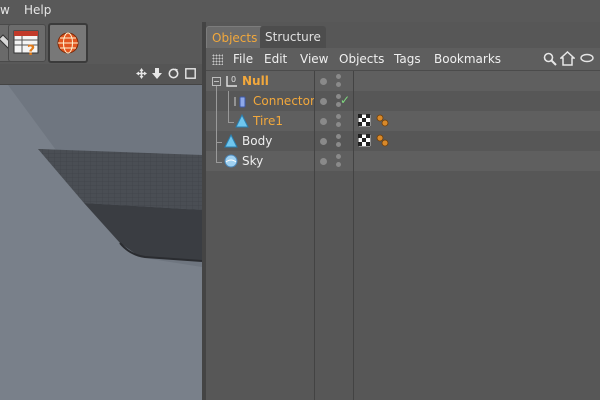 The image size is (600, 400). I want to click on null-object-icon: 0, so click(231, 81).